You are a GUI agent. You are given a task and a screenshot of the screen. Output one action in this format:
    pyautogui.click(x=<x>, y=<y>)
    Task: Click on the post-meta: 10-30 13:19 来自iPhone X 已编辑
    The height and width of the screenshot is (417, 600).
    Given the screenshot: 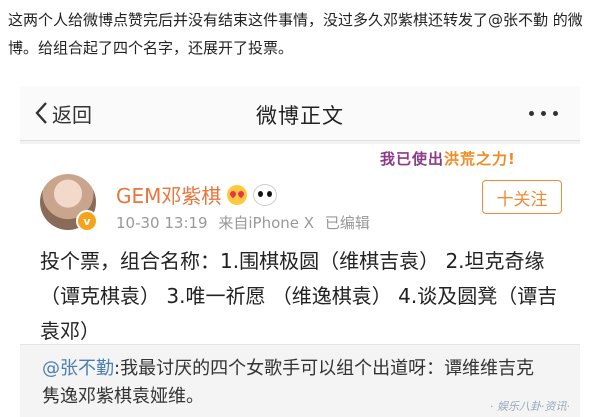 What is the action you would take?
    pyautogui.click(x=246, y=222)
    